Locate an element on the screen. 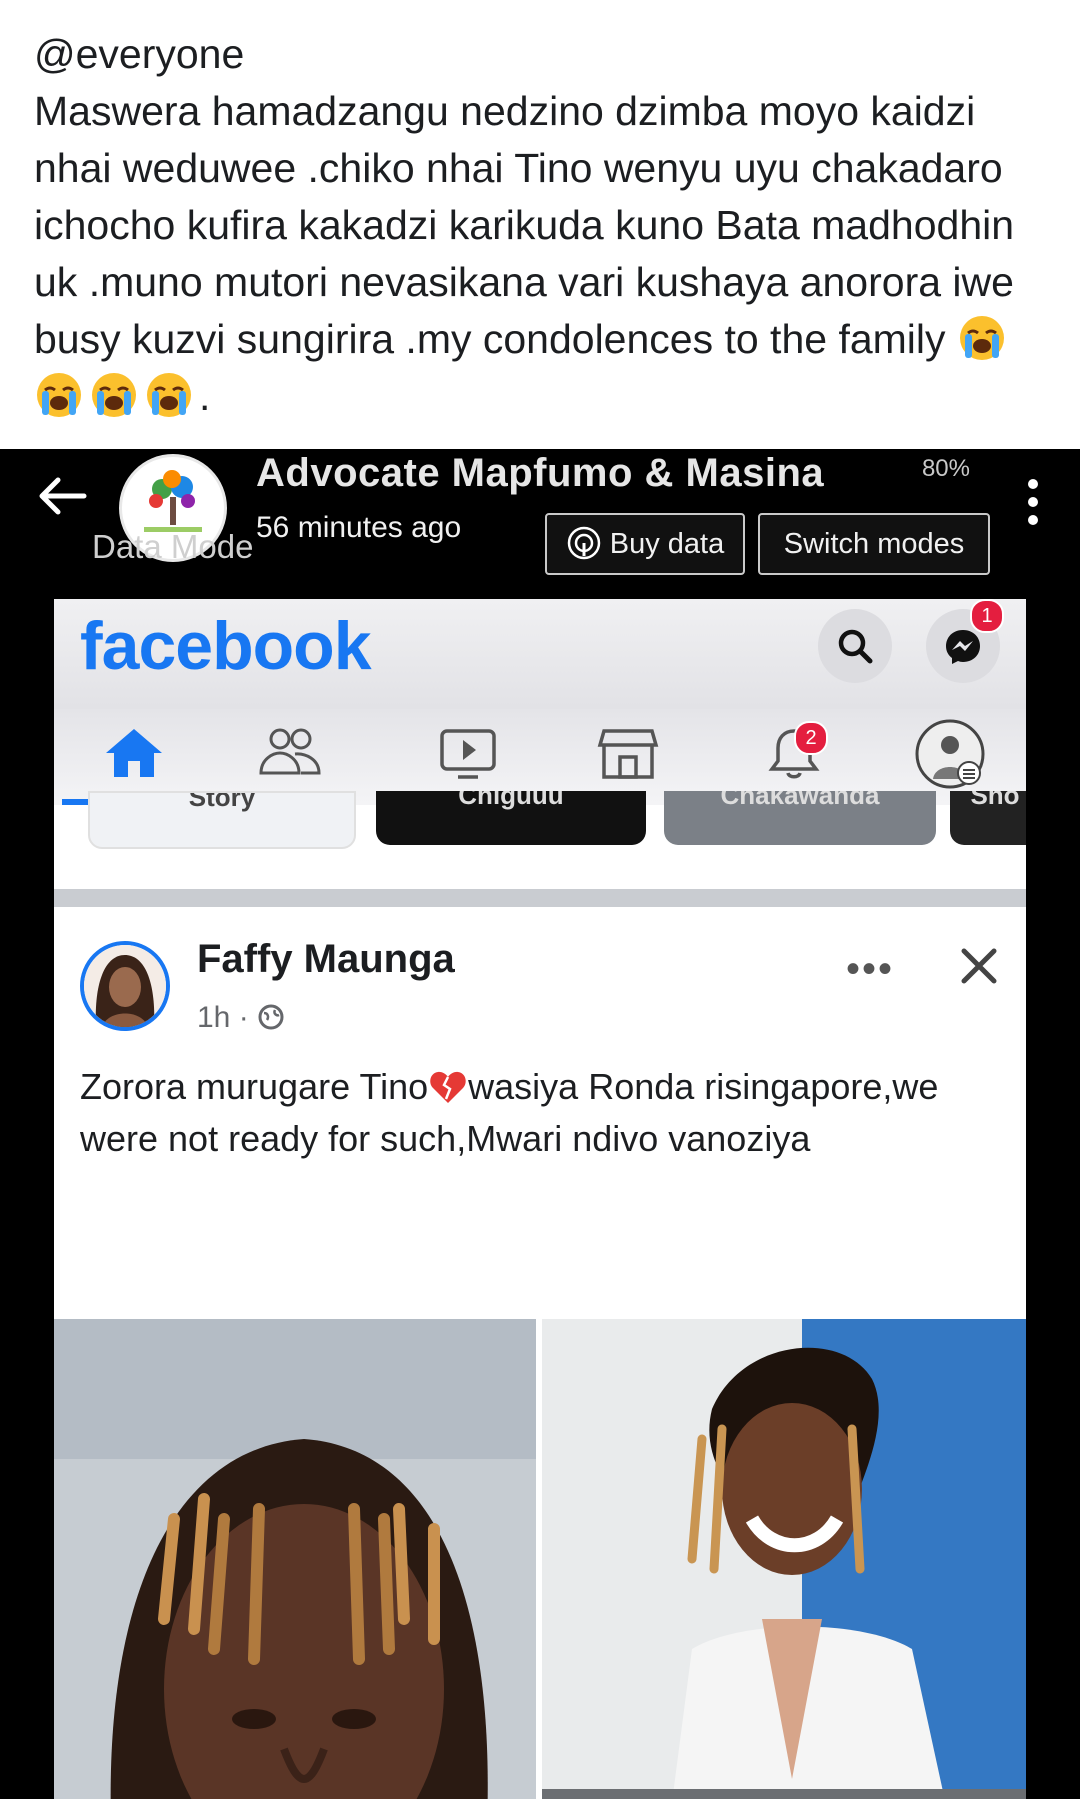 The width and height of the screenshot is (1080, 1799). friends-icon is located at coordinates (290, 751).